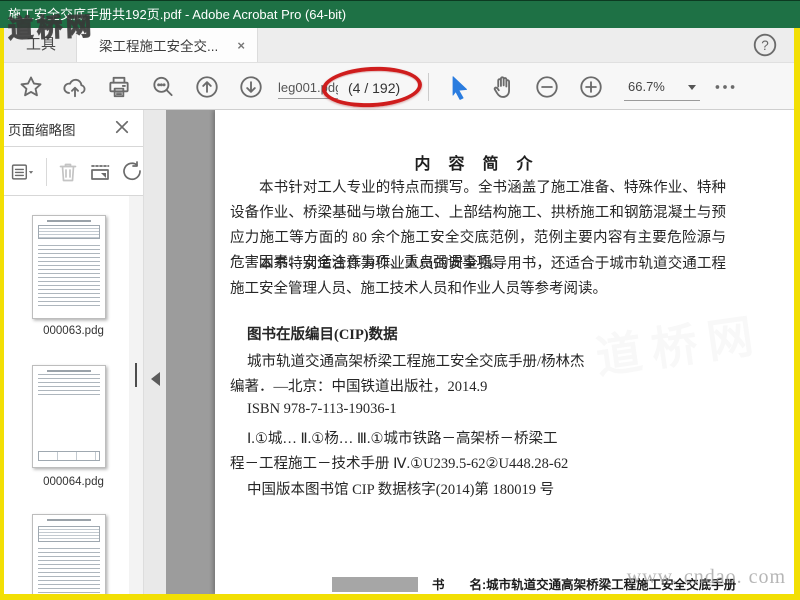 The width and height of the screenshot is (800, 600). What do you see at coordinates (692, 87) in the screenshot?
I see `chevron-down-icon` at bounding box center [692, 87].